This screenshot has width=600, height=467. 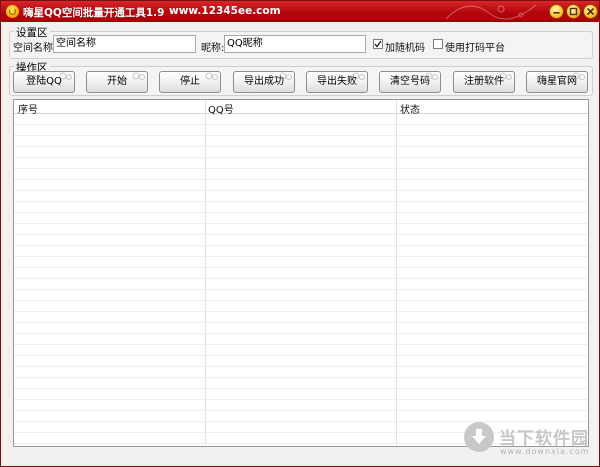 I want to click on export-success-button: 导出成功, so click(x=264, y=82).